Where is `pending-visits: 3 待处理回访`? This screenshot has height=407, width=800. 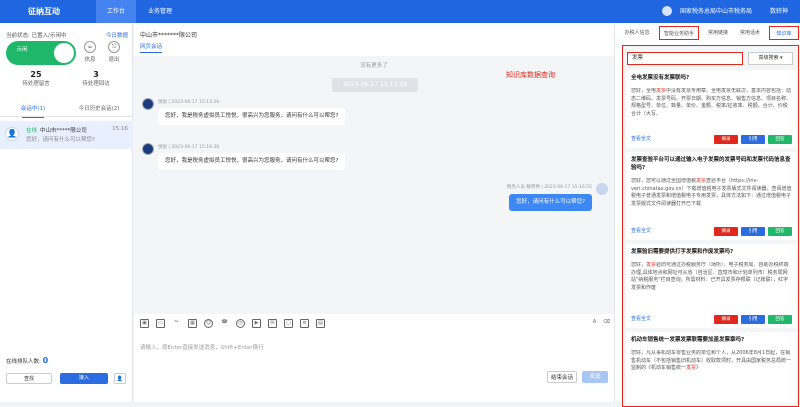
pending-visits: 3 待处理回访 is located at coordinates (96, 78).